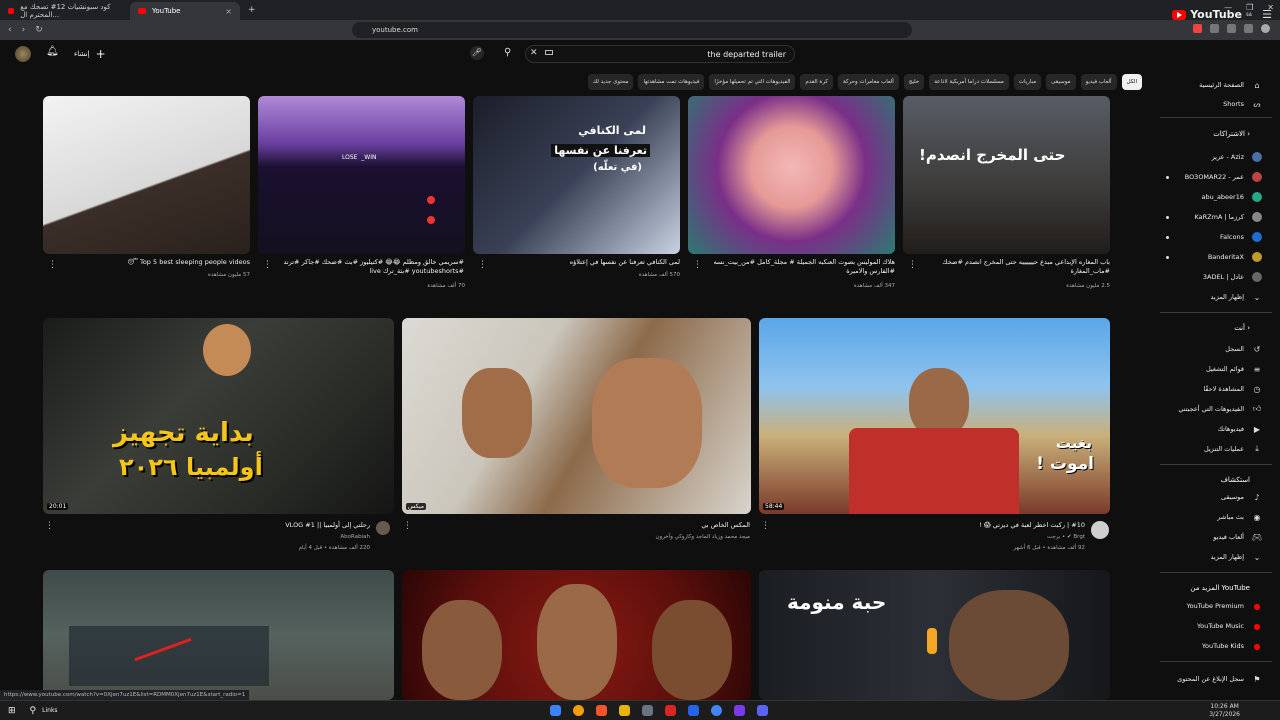  I want to click on chip: الفيديوهات التي تم تحميلها مؤخرًا, so click(752, 82).